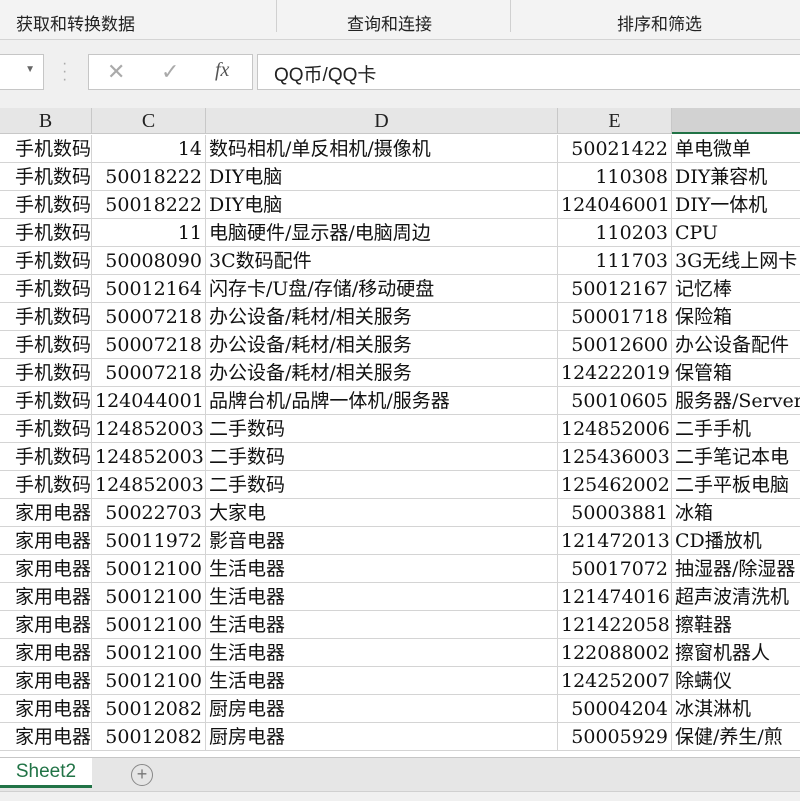 This screenshot has width=800, height=801. What do you see at coordinates (736, 541) in the screenshot?
I see `cell: CD播放机` at bounding box center [736, 541].